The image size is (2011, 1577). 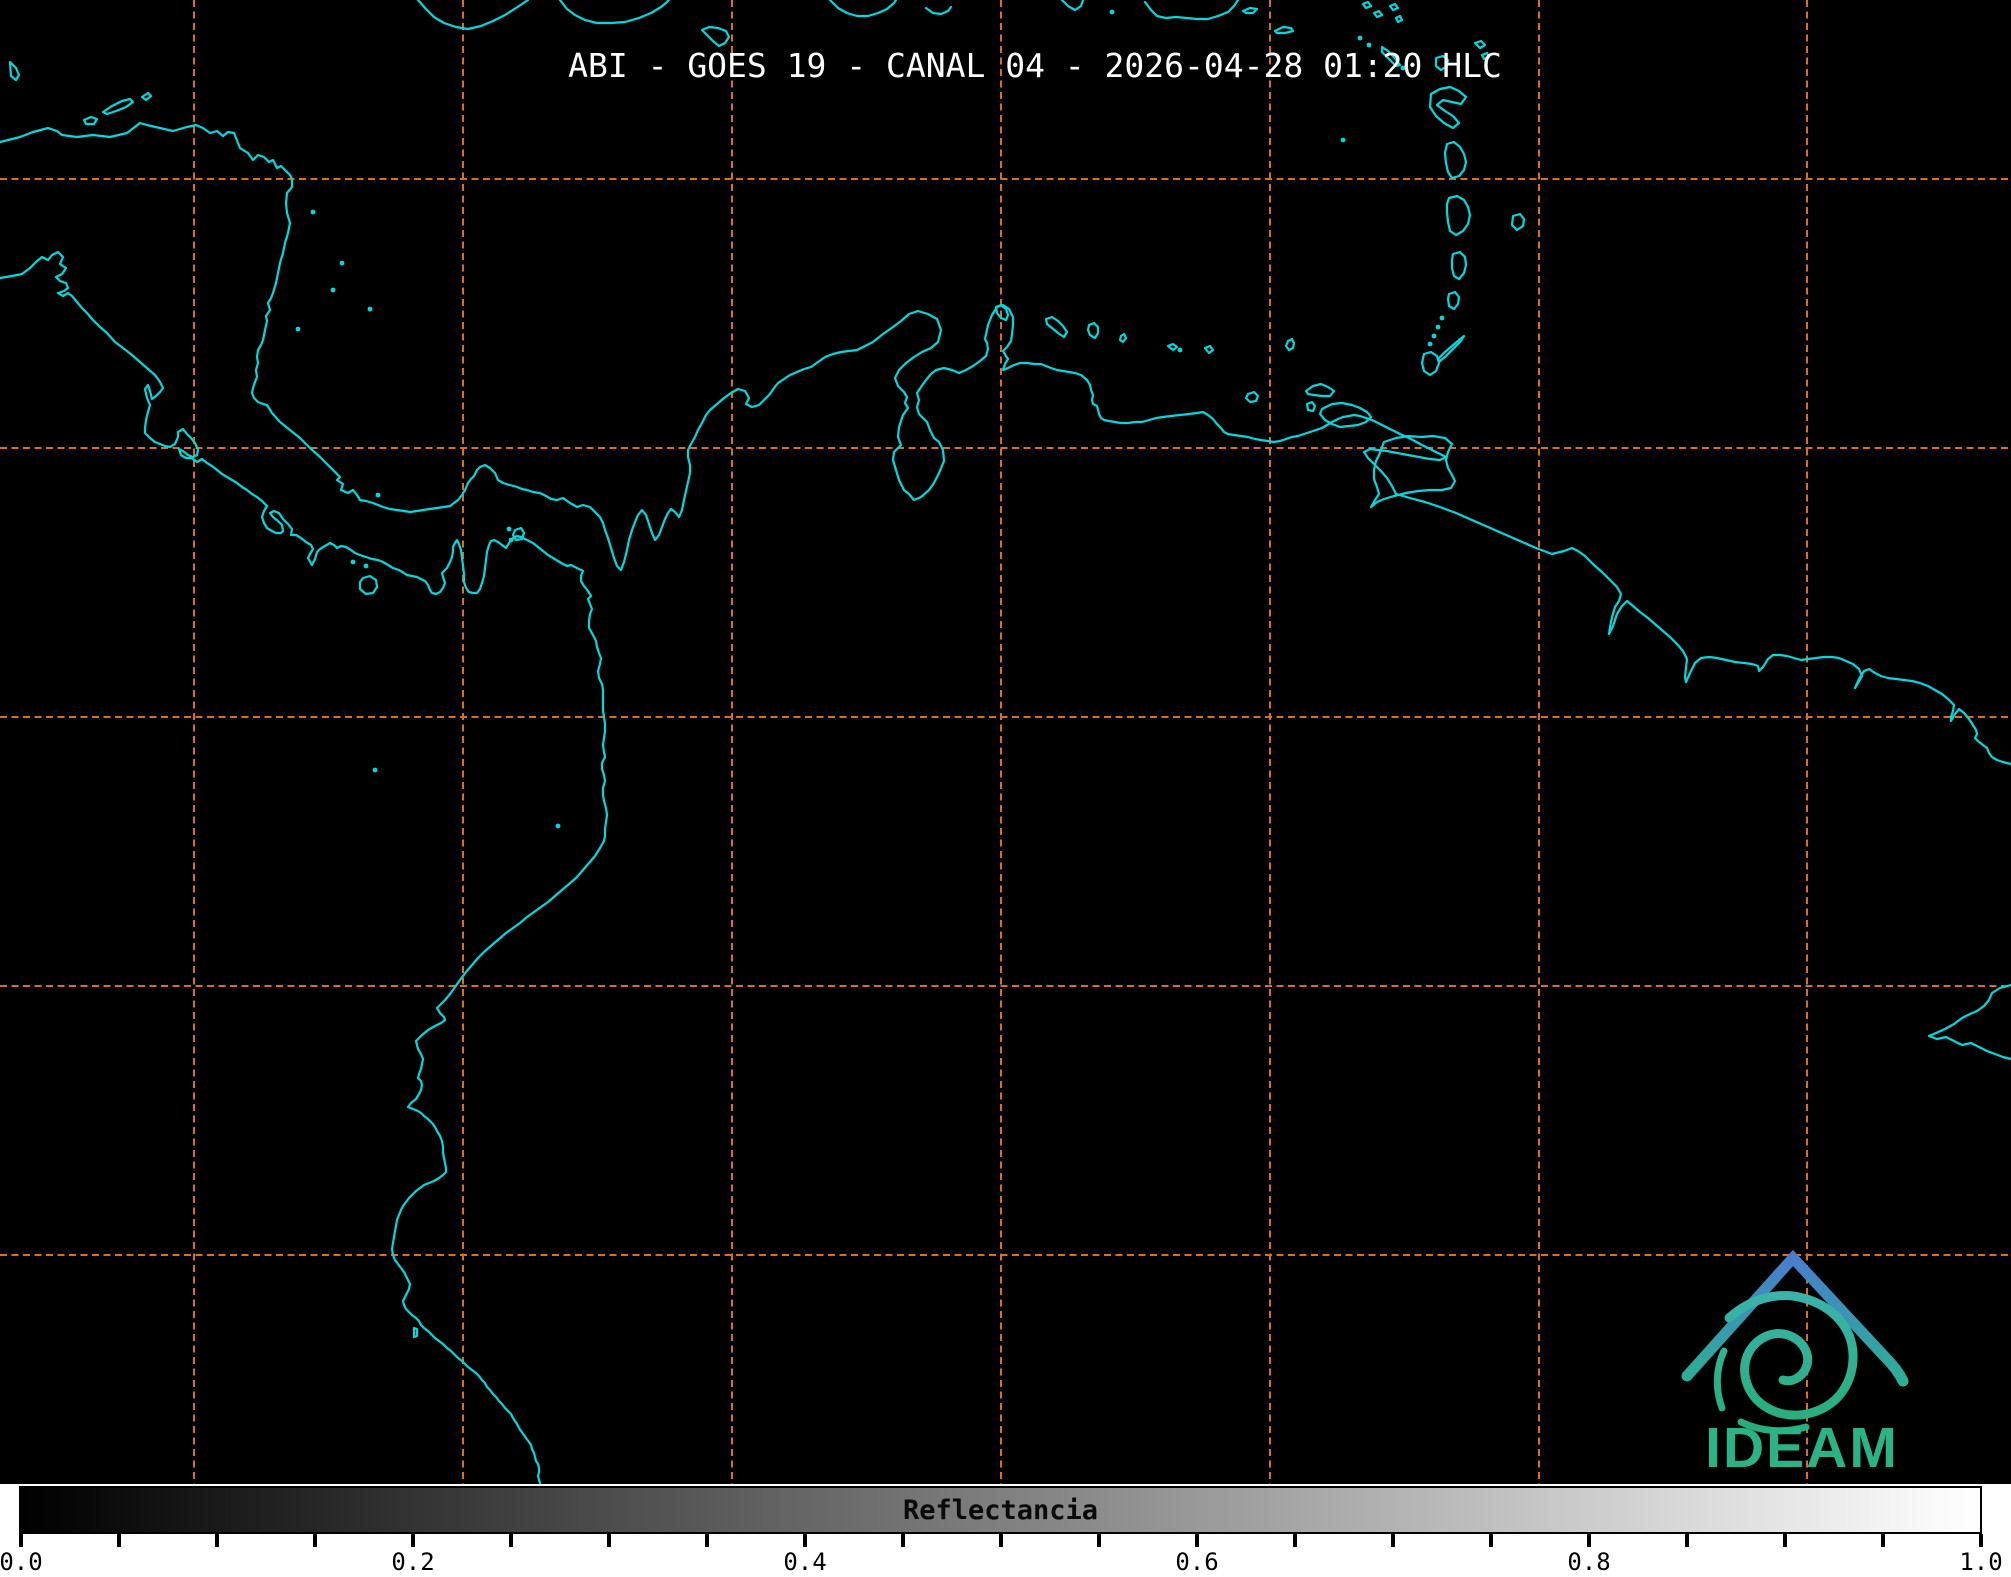 What do you see at coordinates (413, 1562) in the screenshot?
I see `colorbar-tick-label: 0.2` at bounding box center [413, 1562].